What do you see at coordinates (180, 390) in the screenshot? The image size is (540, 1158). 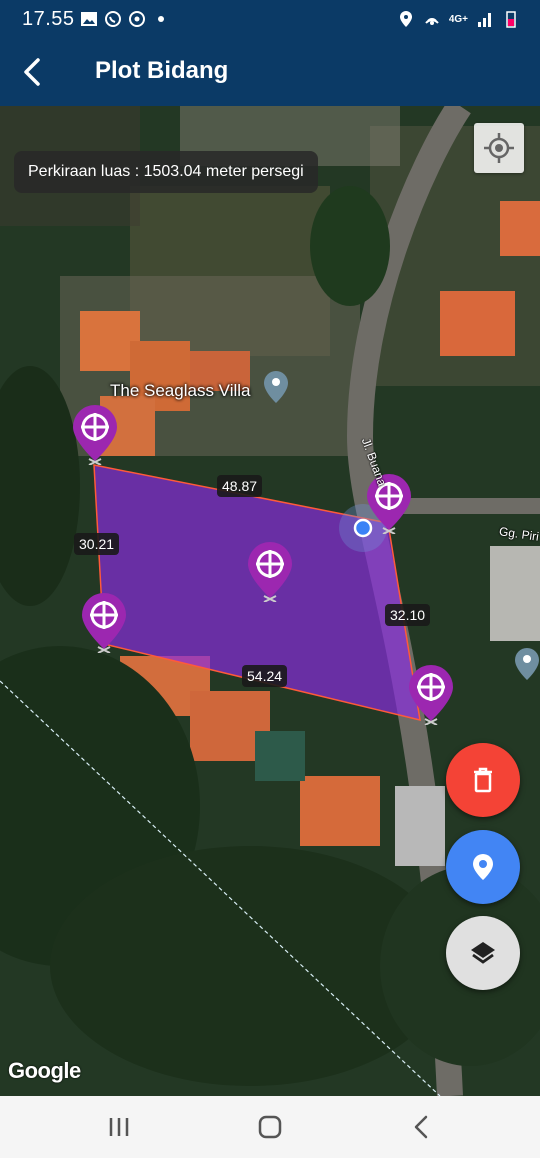 I see `place-label: The Seaglass Villa` at bounding box center [180, 390].